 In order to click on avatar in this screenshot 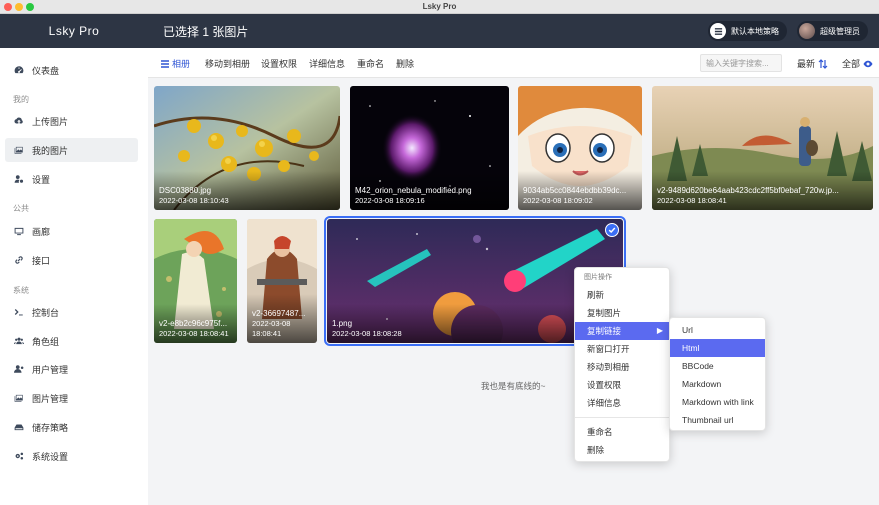, I will do `click(807, 31)`.